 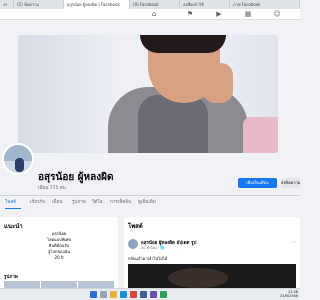 I want to click on divider, so click(x=150, y=195).